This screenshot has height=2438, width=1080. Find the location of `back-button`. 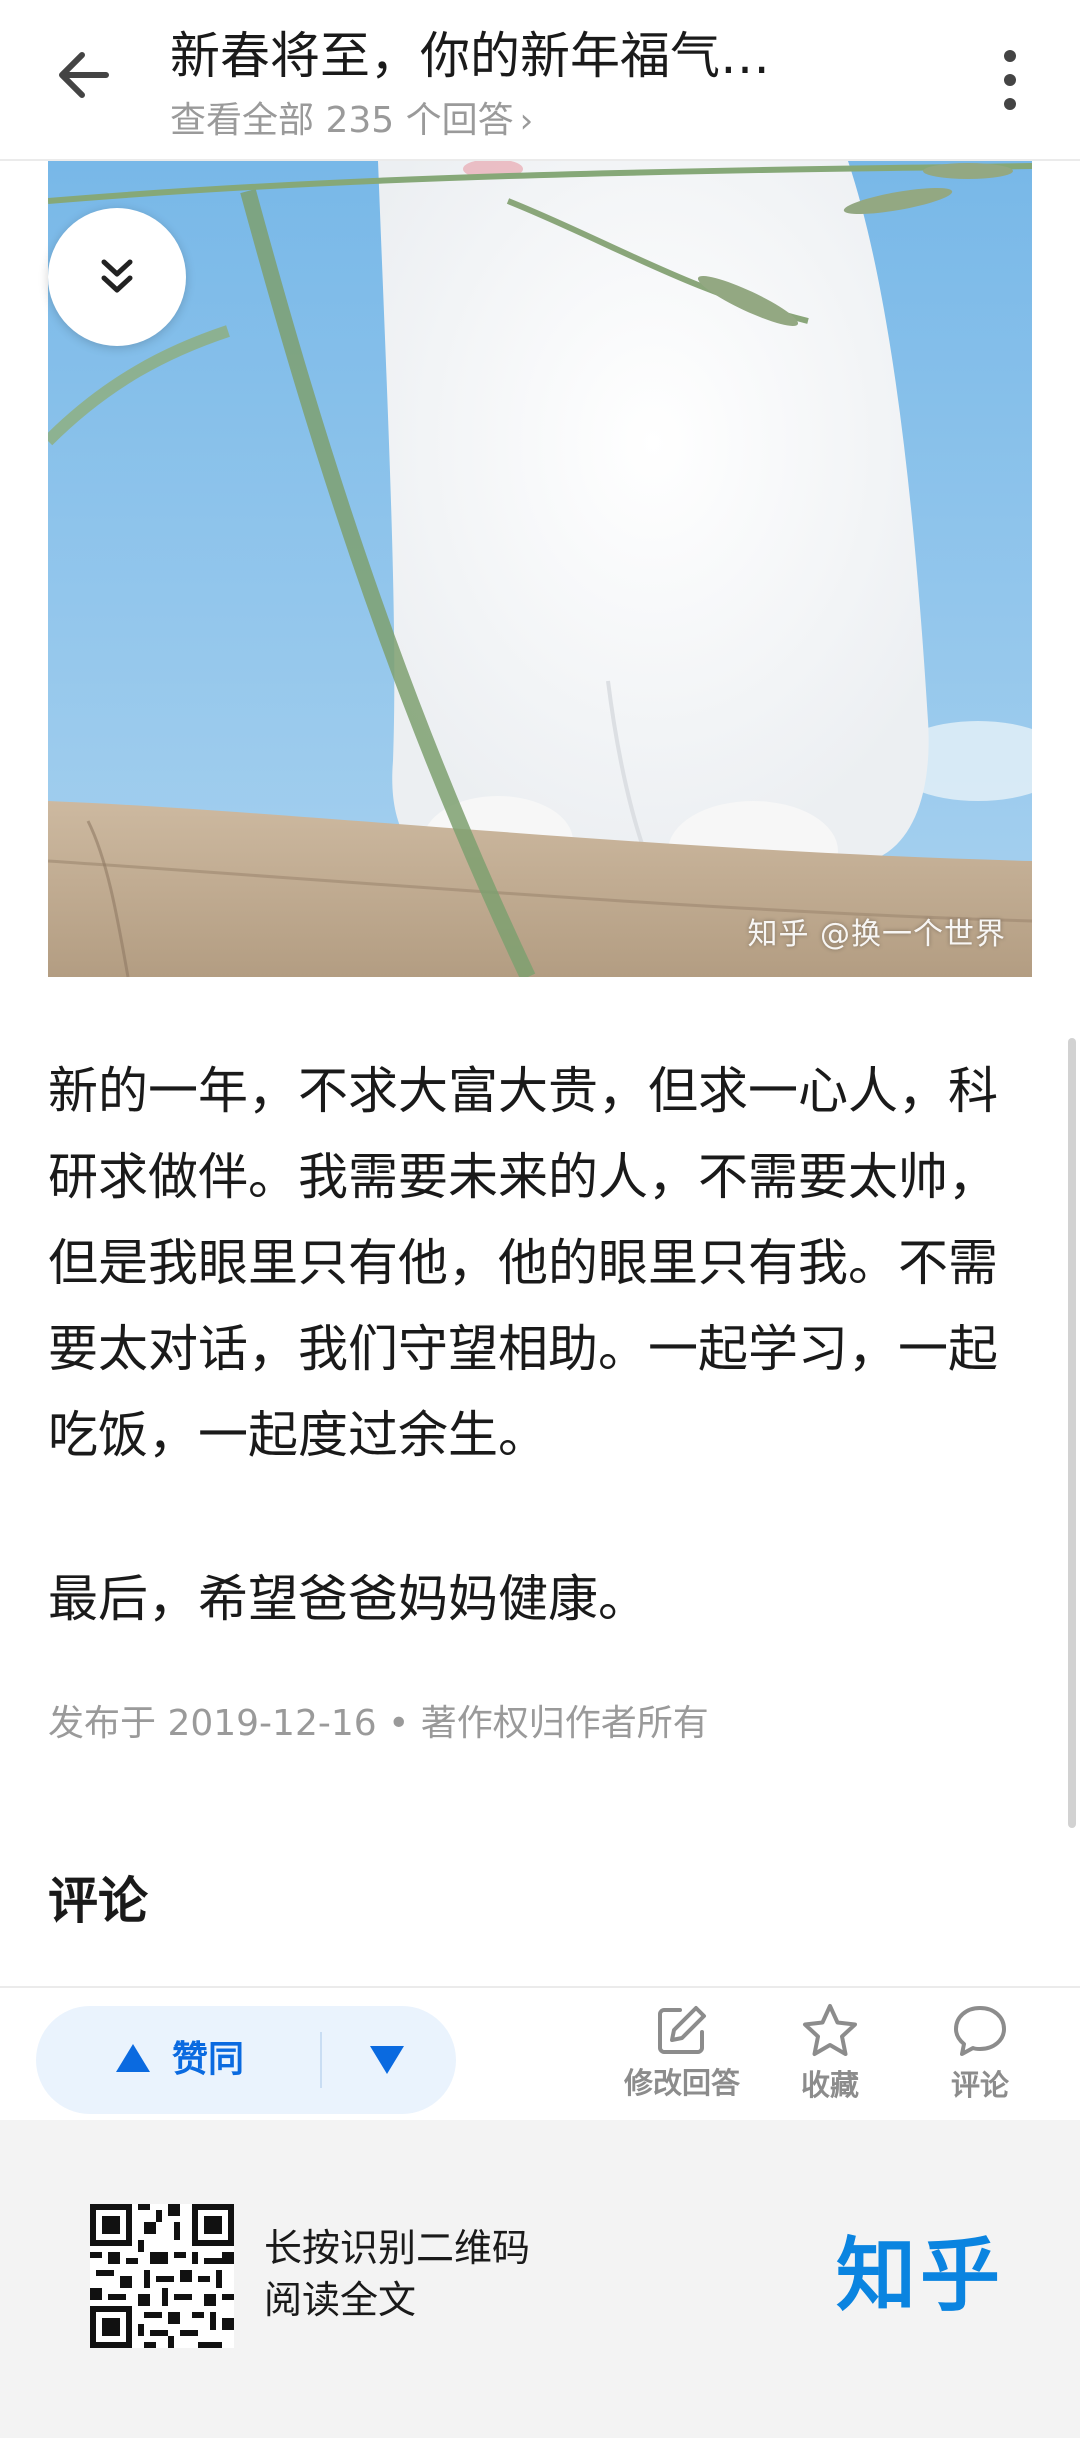

back-button is located at coordinates (85, 75).